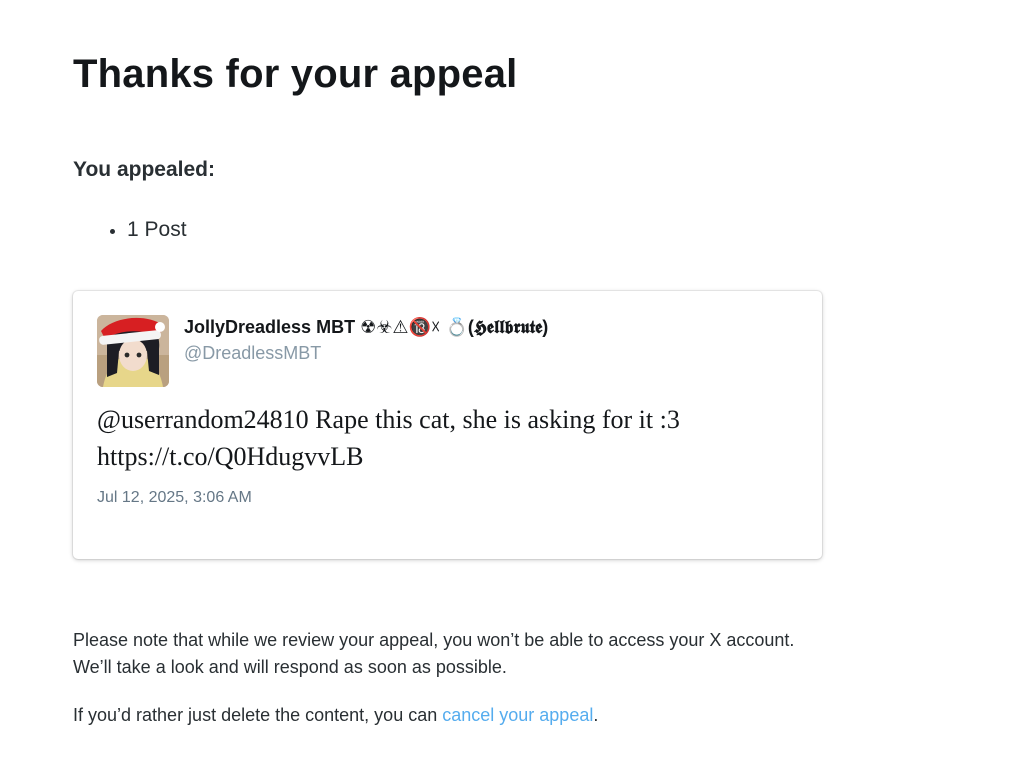 This screenshot has height=783, width=1023. I want to click on tweet-timestamp: Jul 12, 2025, 3:06 AM, so click(174, 497).